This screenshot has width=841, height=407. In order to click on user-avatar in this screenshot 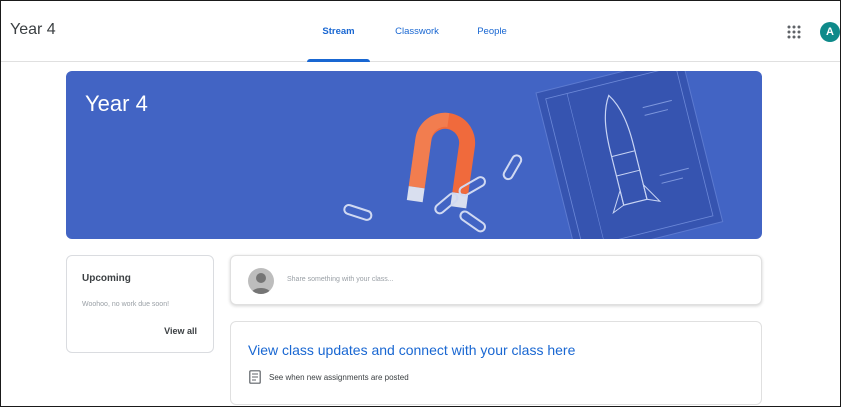, I will do `click(261, 281)`.